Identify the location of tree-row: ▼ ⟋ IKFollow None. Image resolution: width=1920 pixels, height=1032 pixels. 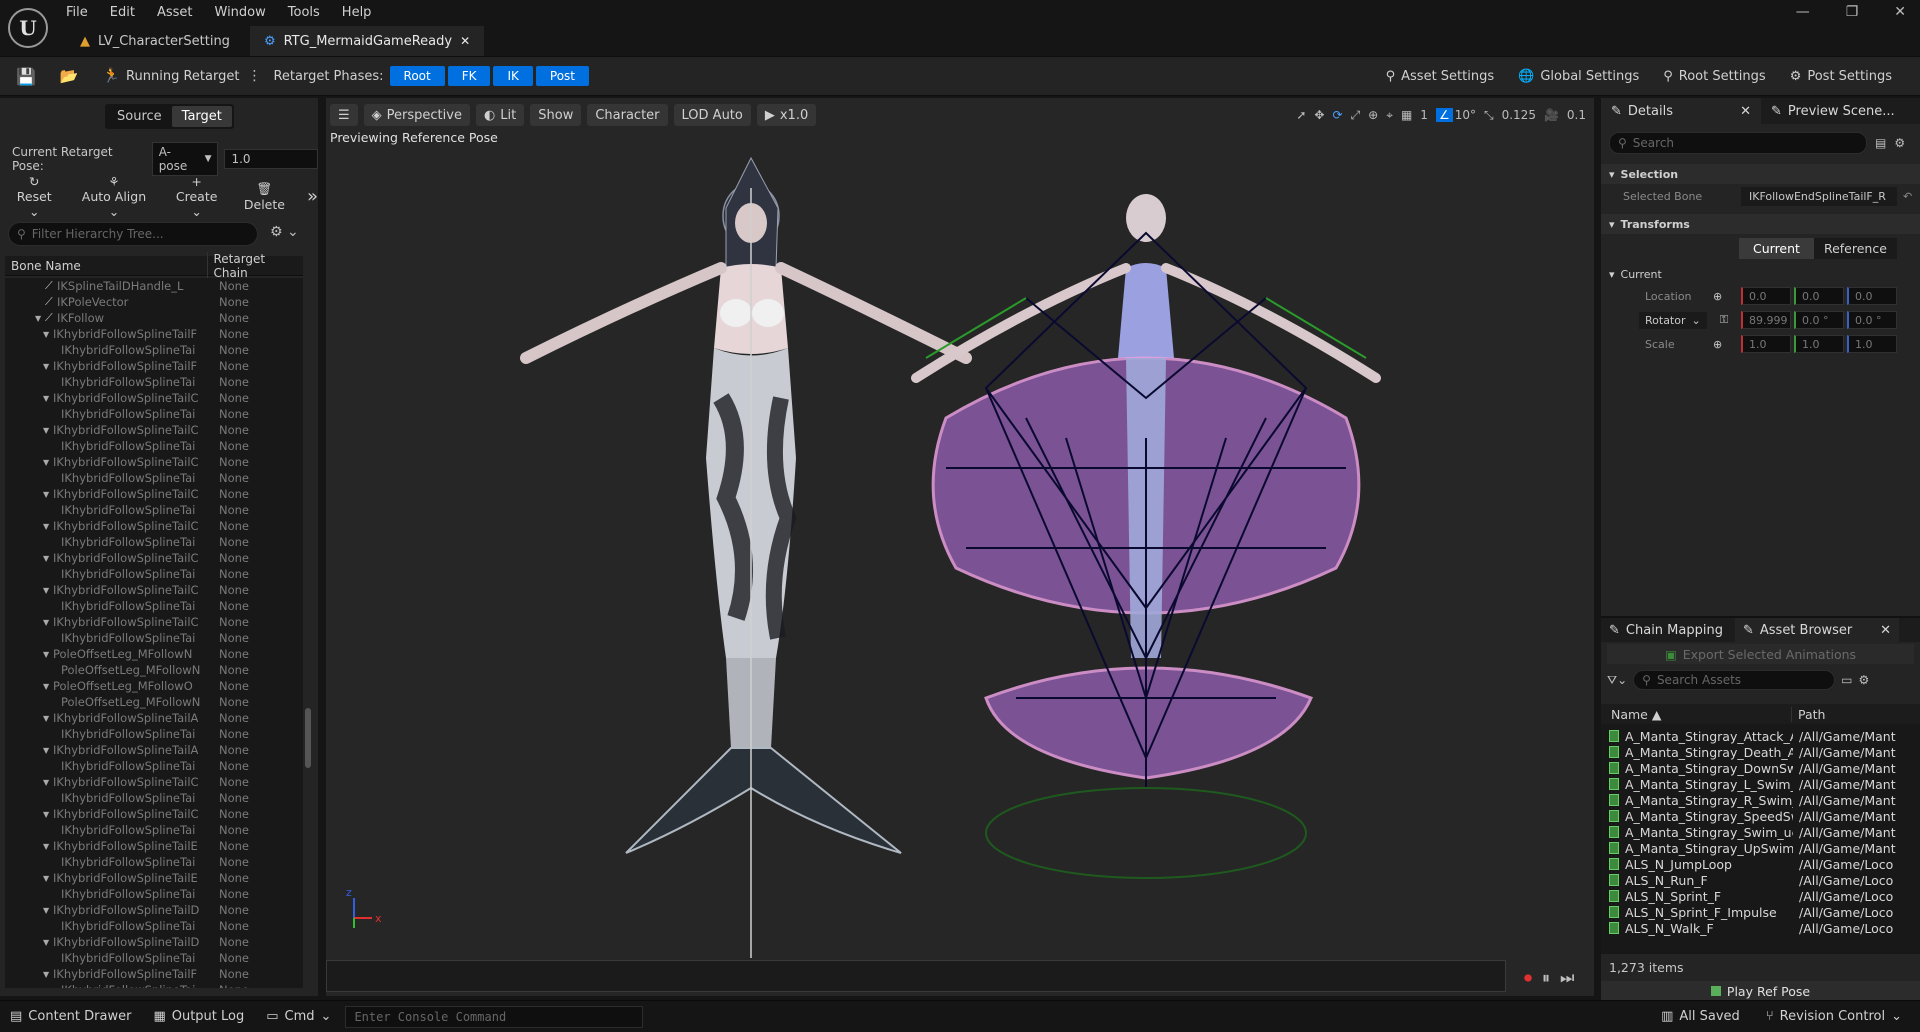
(154, 318).